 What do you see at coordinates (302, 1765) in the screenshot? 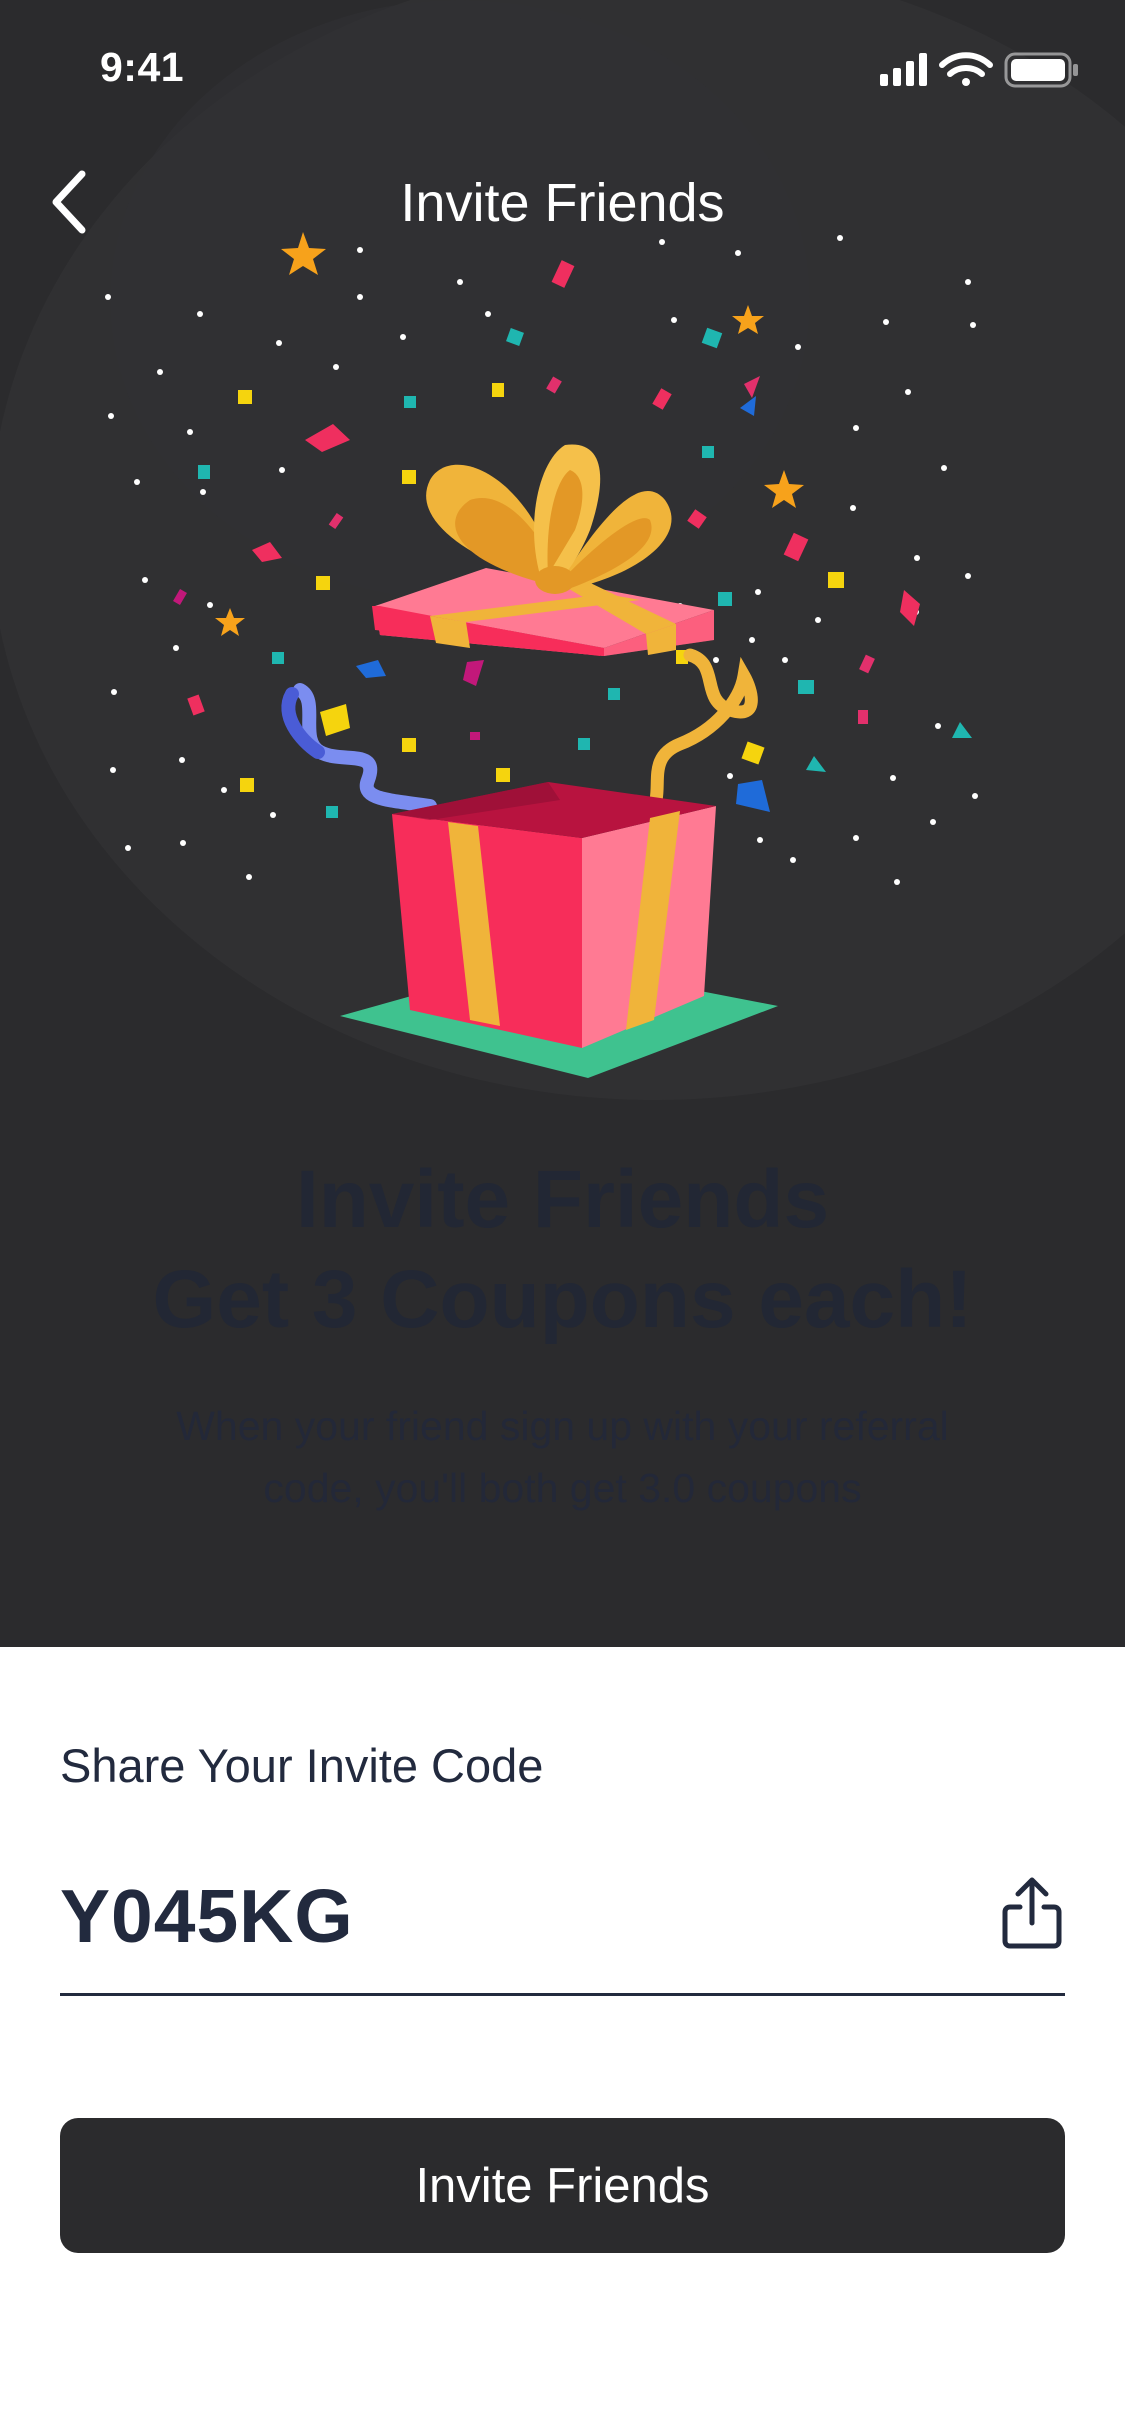
I see `share-code-label: Share Your Invite Code` at bounding box center [302, 1765].